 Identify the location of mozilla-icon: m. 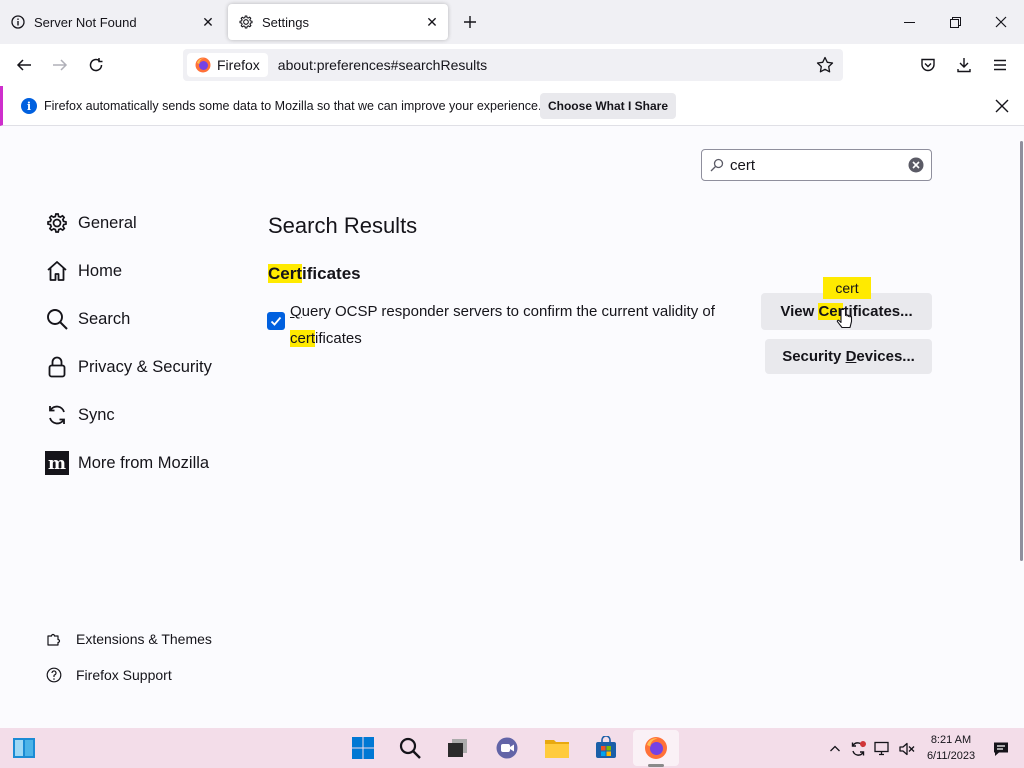
(57, 463).